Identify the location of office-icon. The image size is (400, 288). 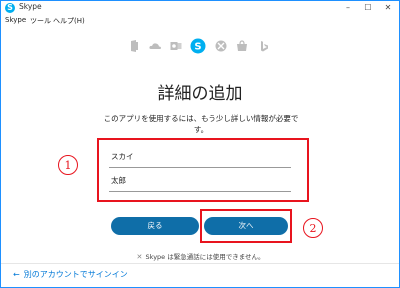
(134, 46).